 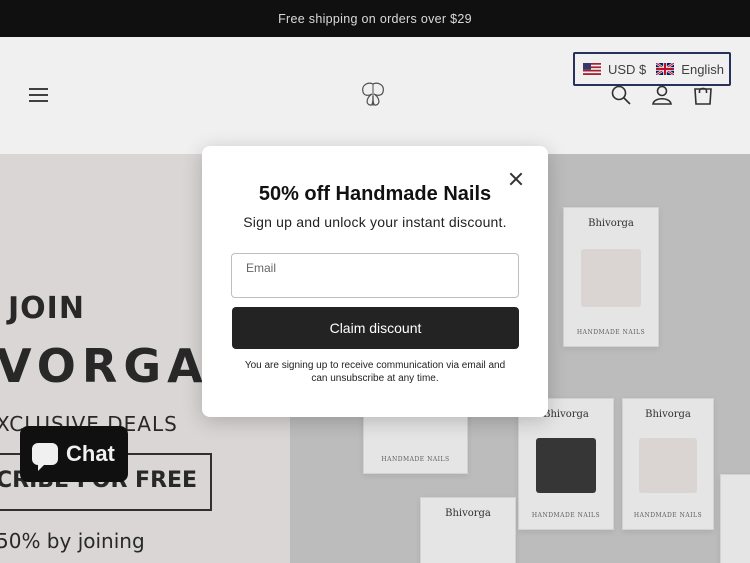 I want to click on popup-title: 50% off Handmade Nails, so click(x=375, y=194).